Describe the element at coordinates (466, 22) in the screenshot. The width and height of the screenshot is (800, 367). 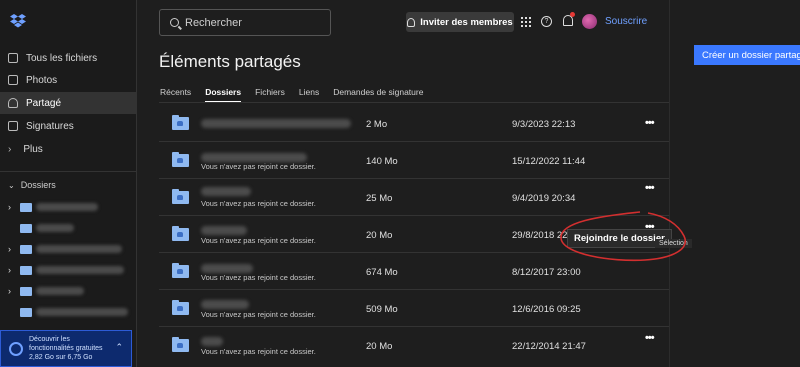
I see `invite-members-label: Inviter des membres` at that location.